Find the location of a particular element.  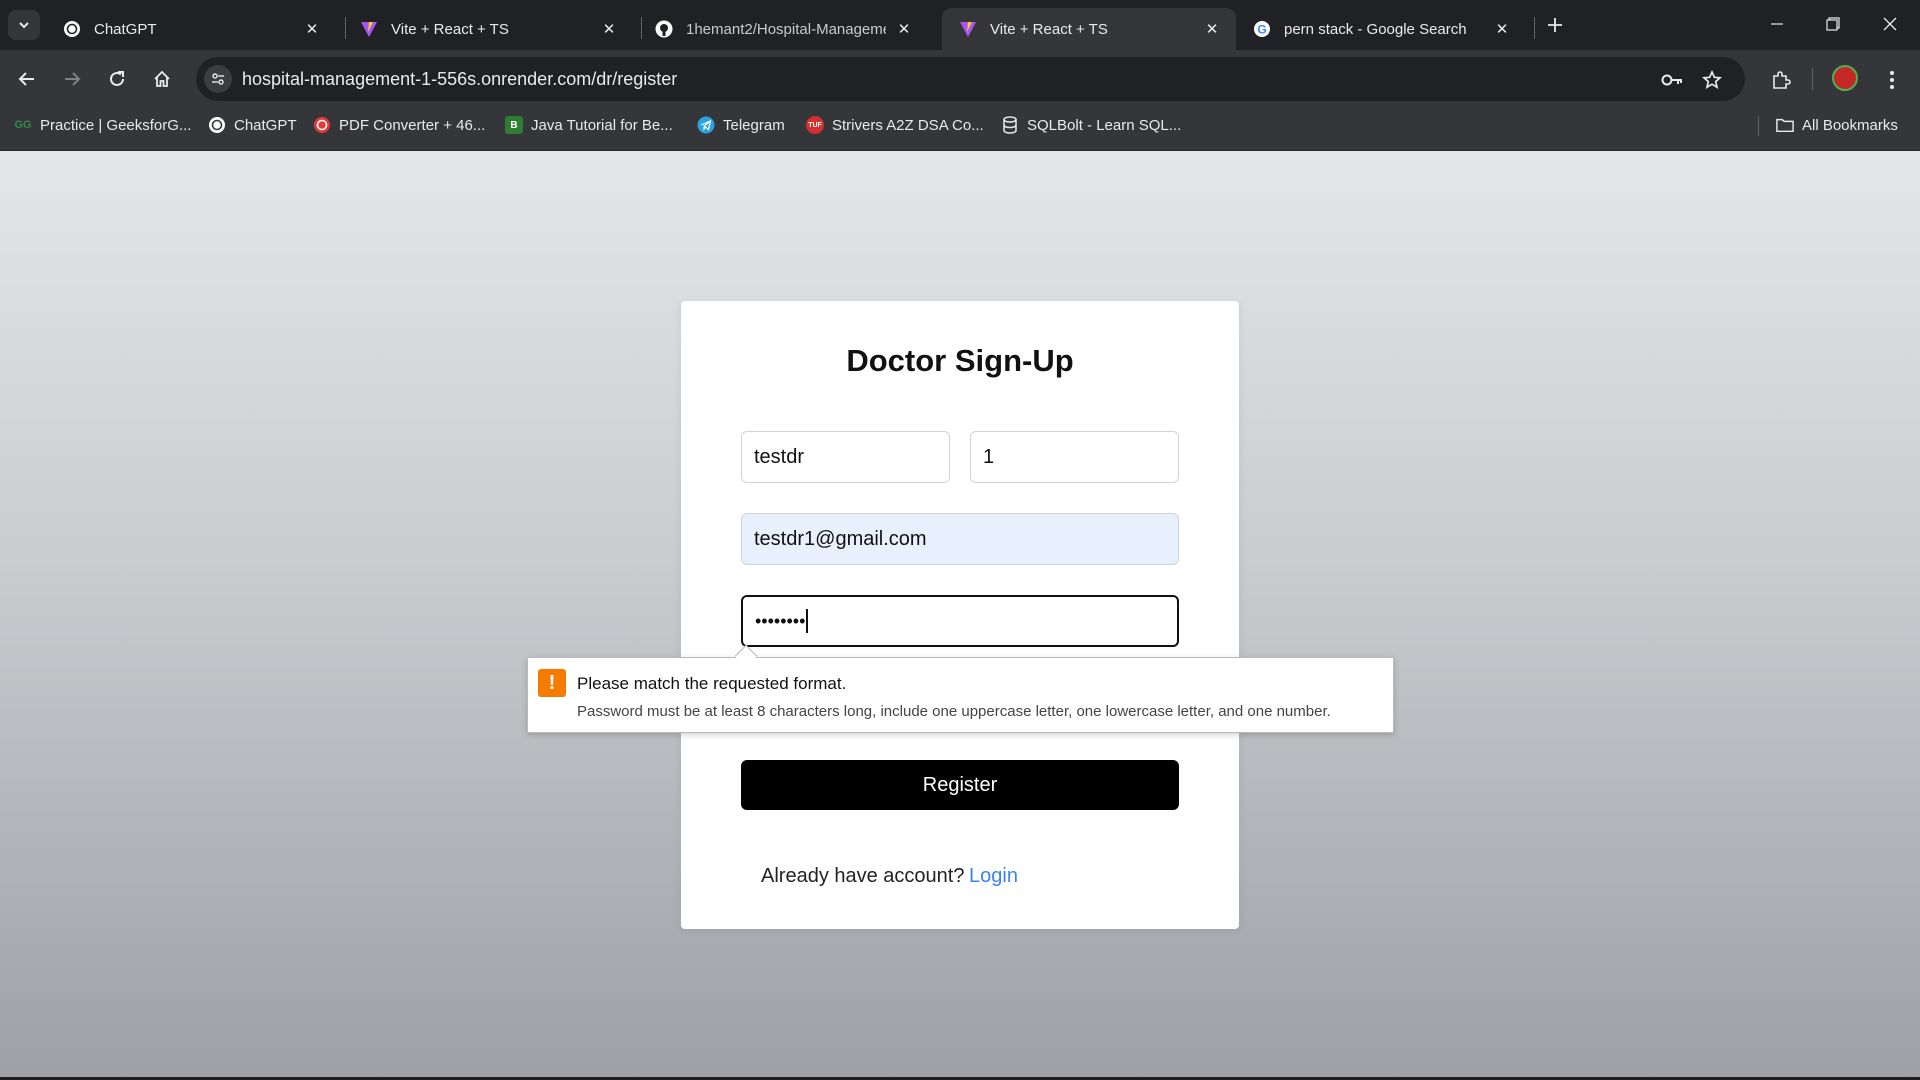

star-icon is located at coordinates (1712, 79).